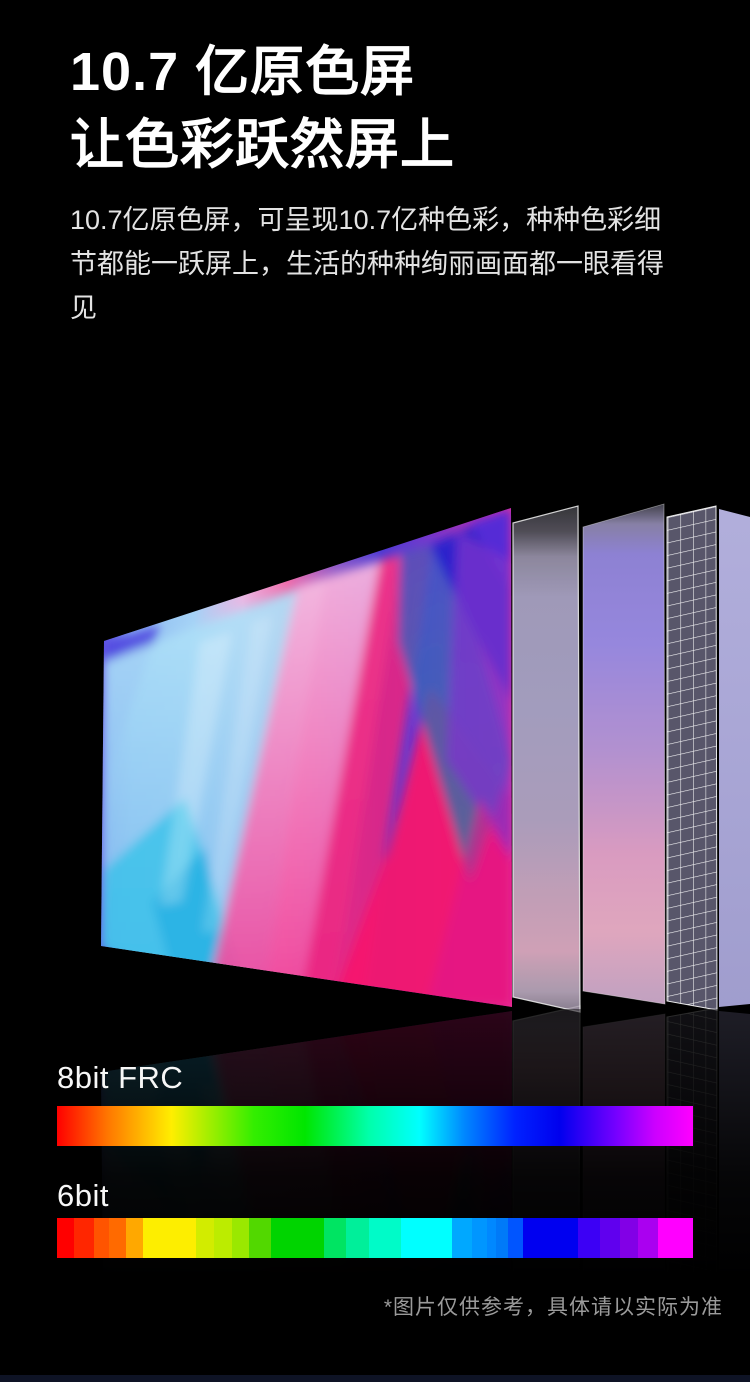  What do you see at coordinates (692, 758) in the screenshot?
I see `pixel-grid-layer` at bounding box center [692, 758].